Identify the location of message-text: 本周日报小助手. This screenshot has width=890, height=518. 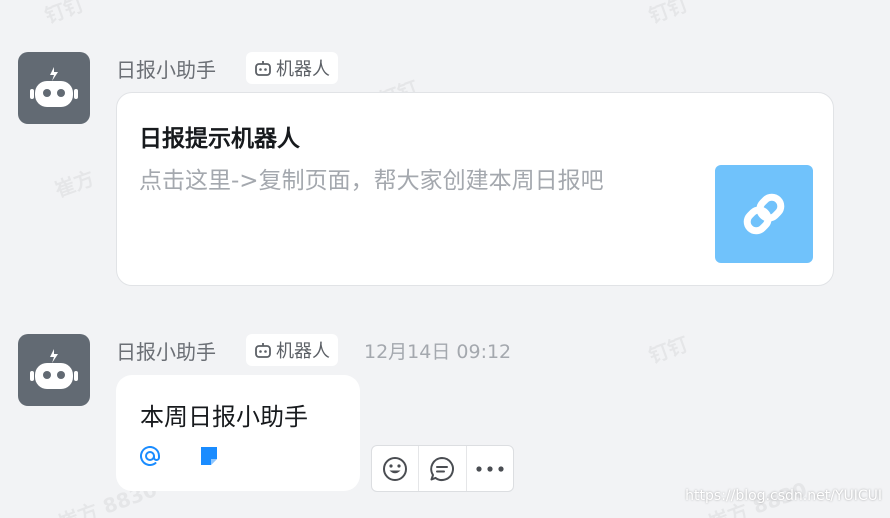
(224, 417).